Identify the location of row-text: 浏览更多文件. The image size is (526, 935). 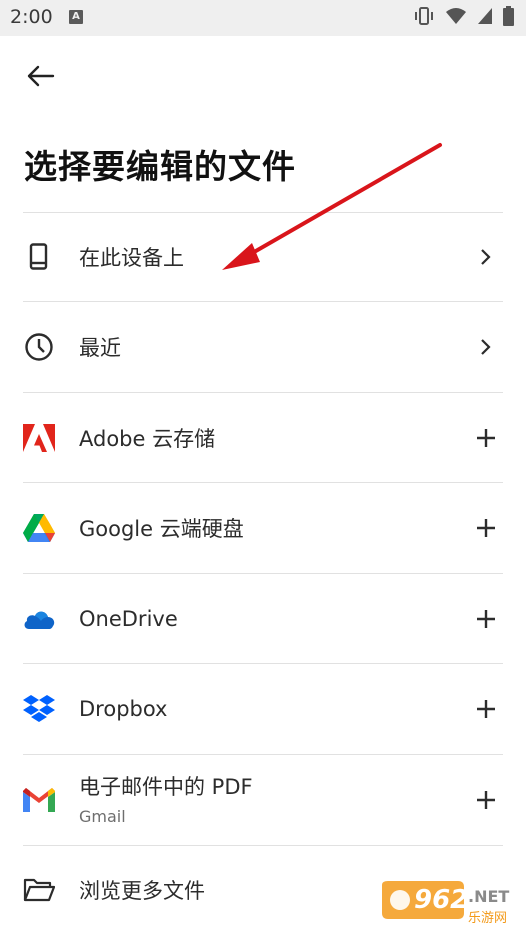
(142, 890).